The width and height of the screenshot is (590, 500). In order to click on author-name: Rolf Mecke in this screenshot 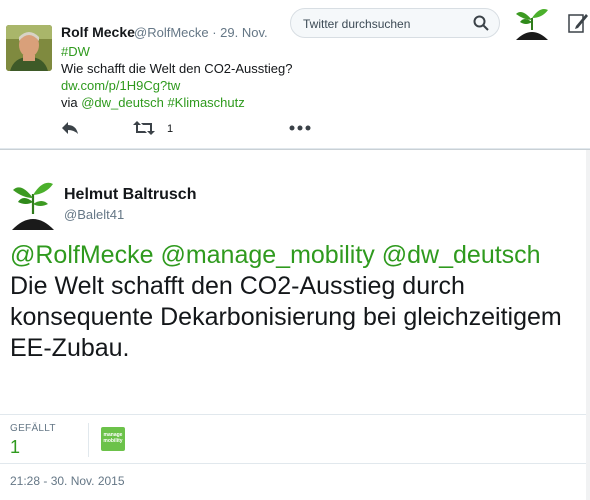, I will do `click(98, 32)`.